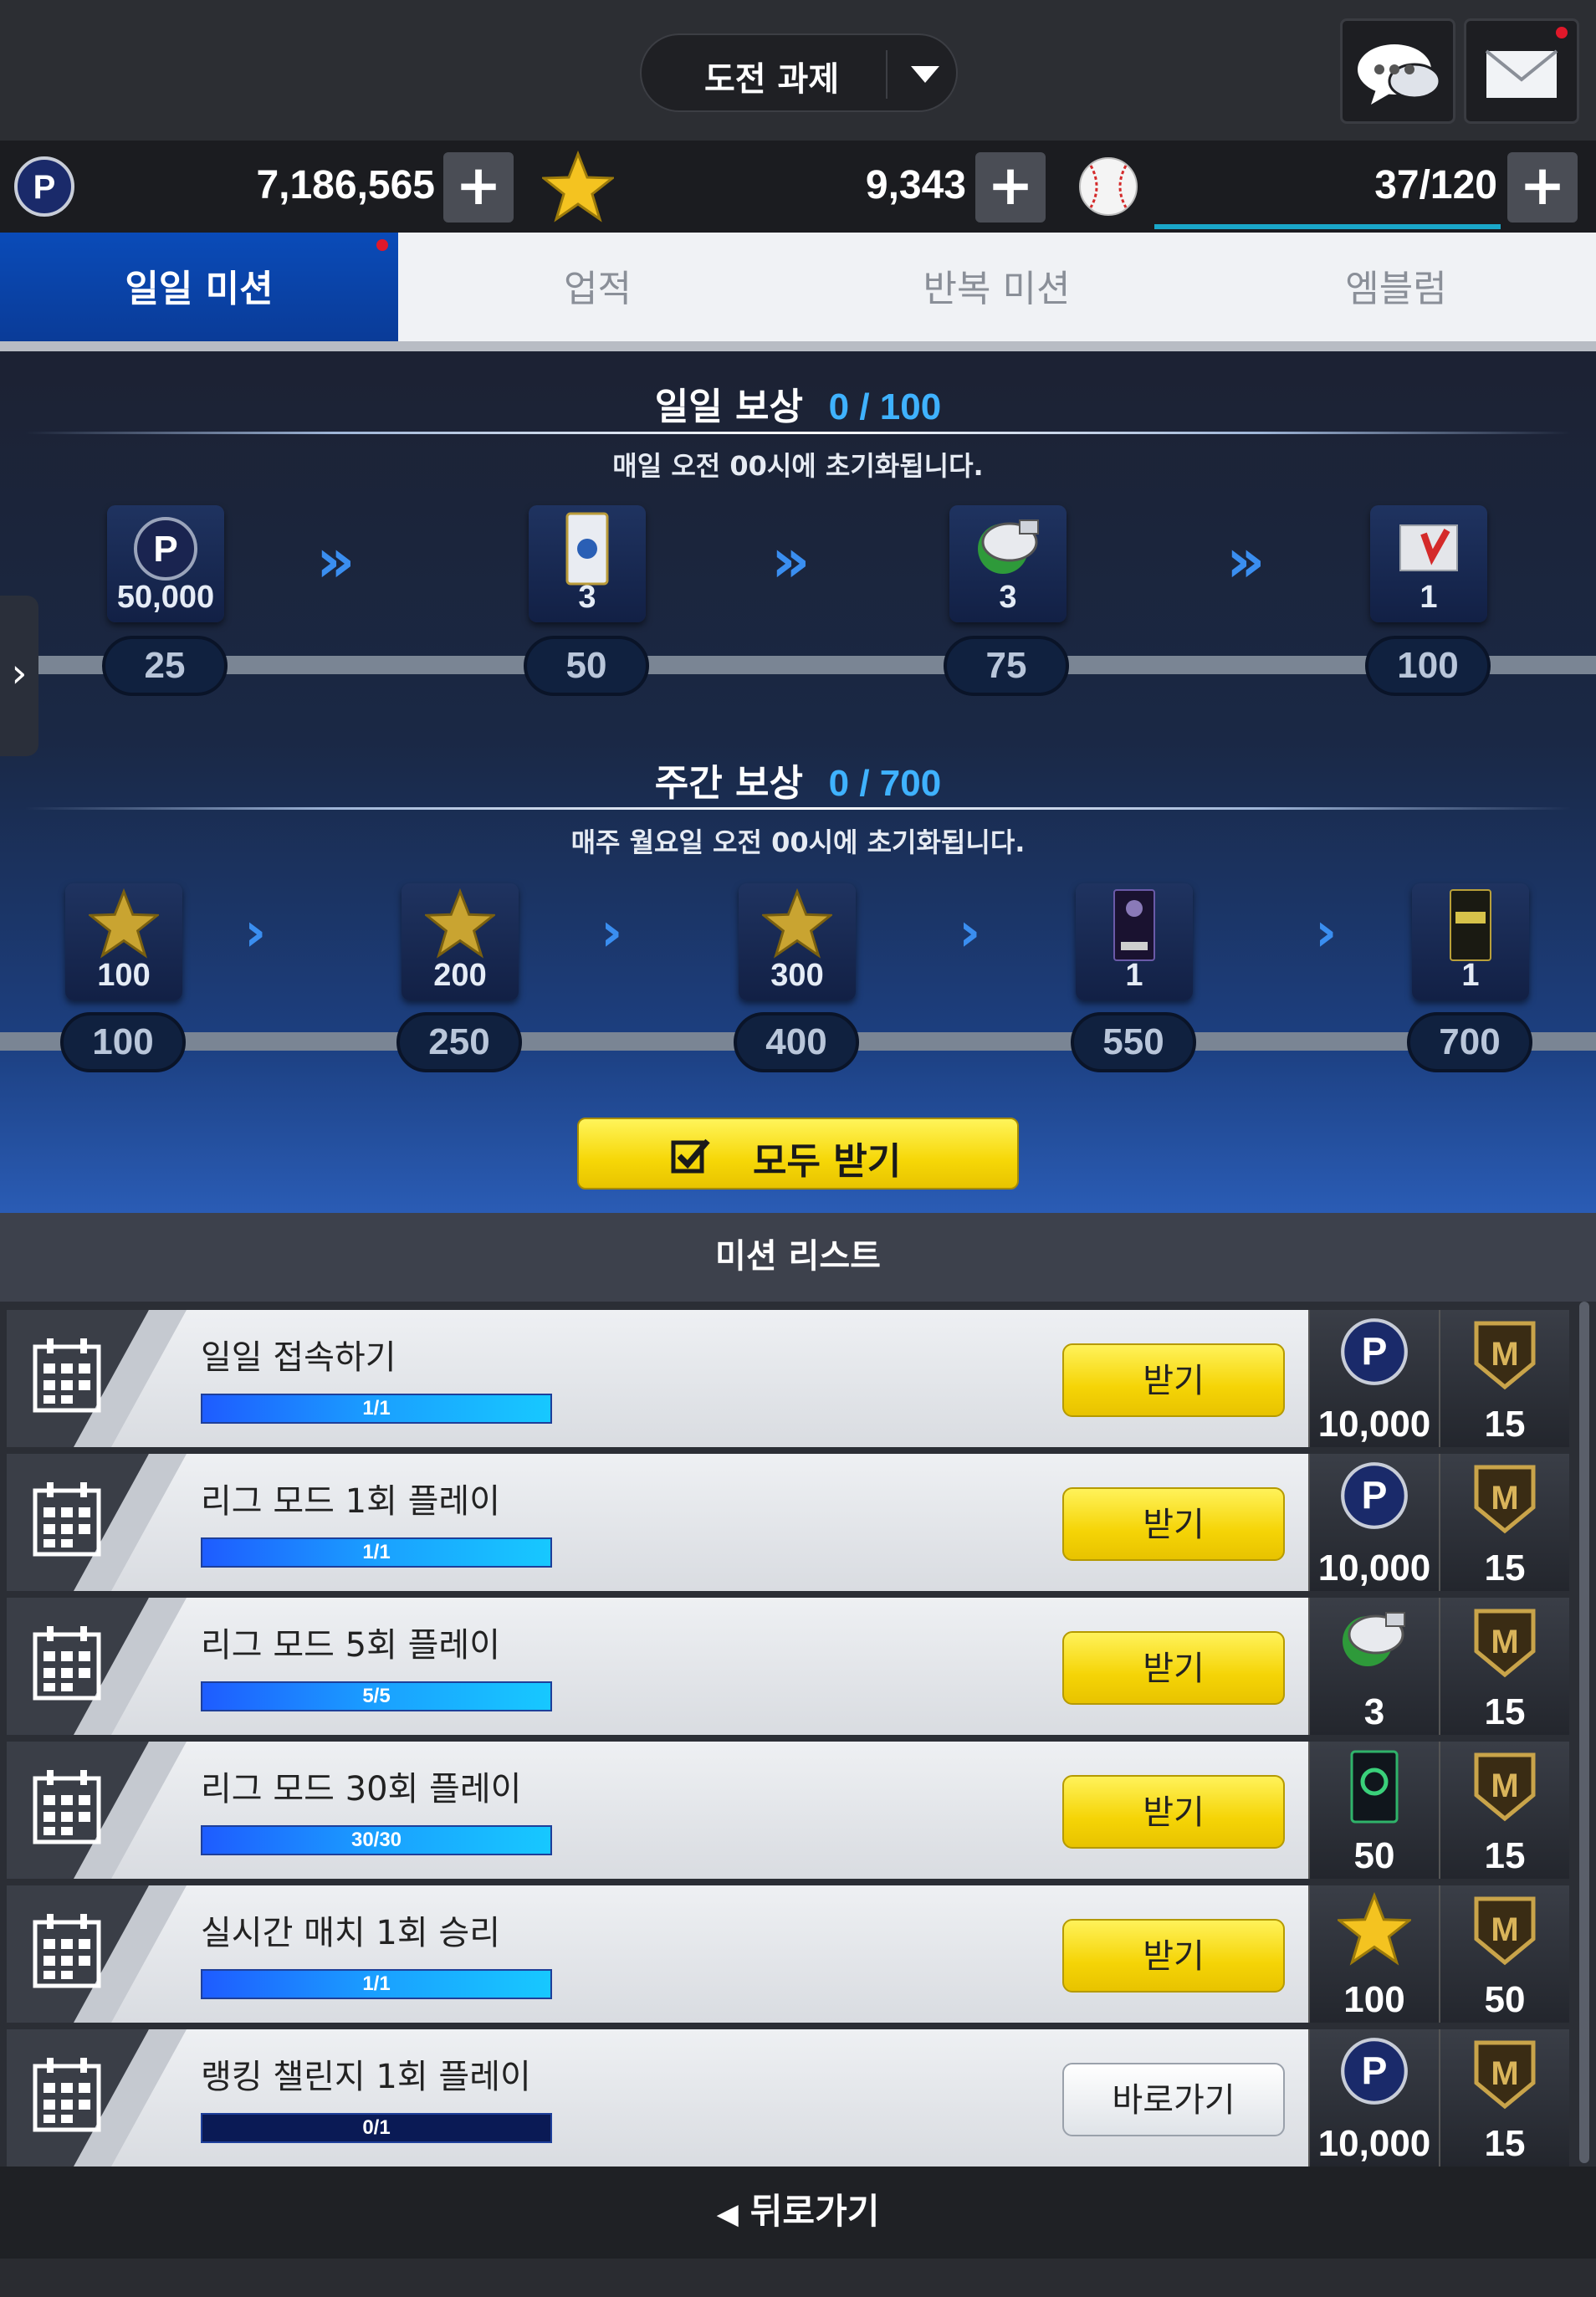 Image resolution: width=1596 pixels, height=2297 pixels. I want to click on mission-progress-bar: 5/5, so click(377, 1696).